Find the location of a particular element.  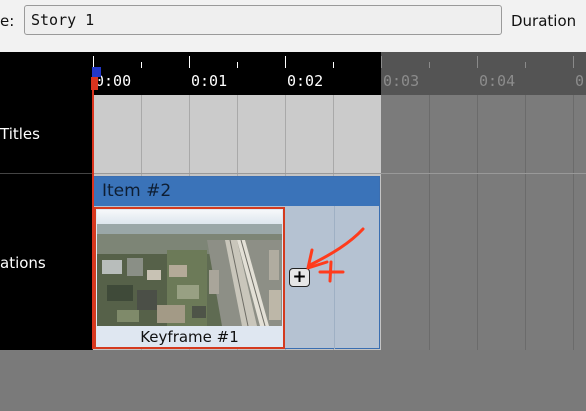

story-header: e: Duration is located at coordinates (293, 26).